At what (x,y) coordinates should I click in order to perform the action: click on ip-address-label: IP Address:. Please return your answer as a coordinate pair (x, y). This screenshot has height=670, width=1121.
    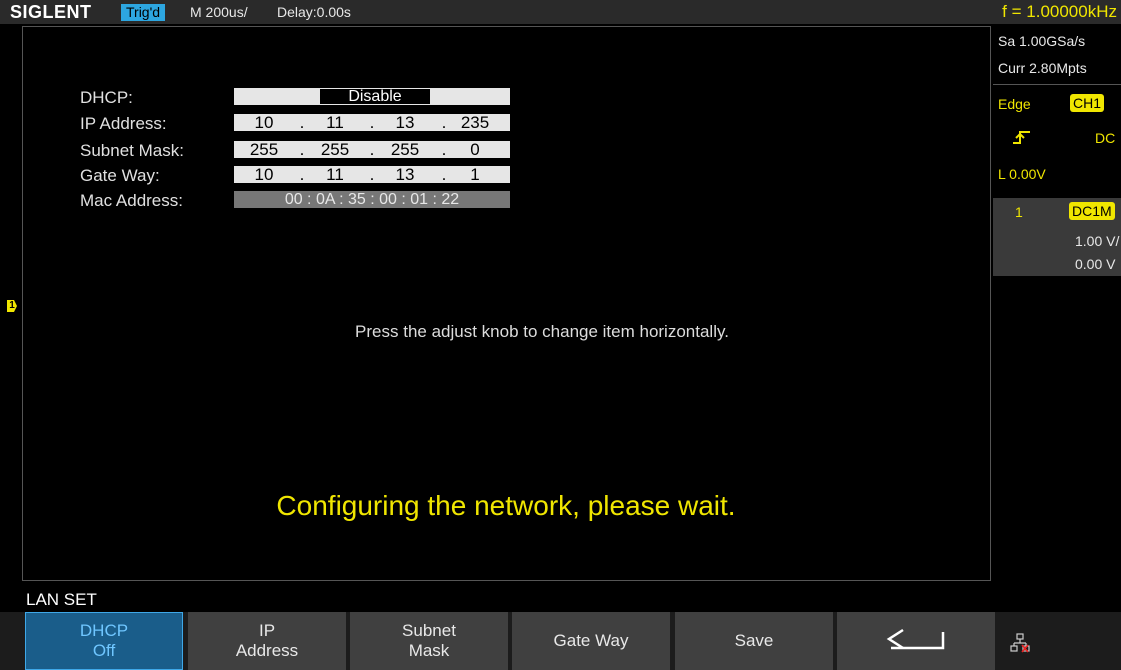
    Looking at the image, I should click on (123, 123).